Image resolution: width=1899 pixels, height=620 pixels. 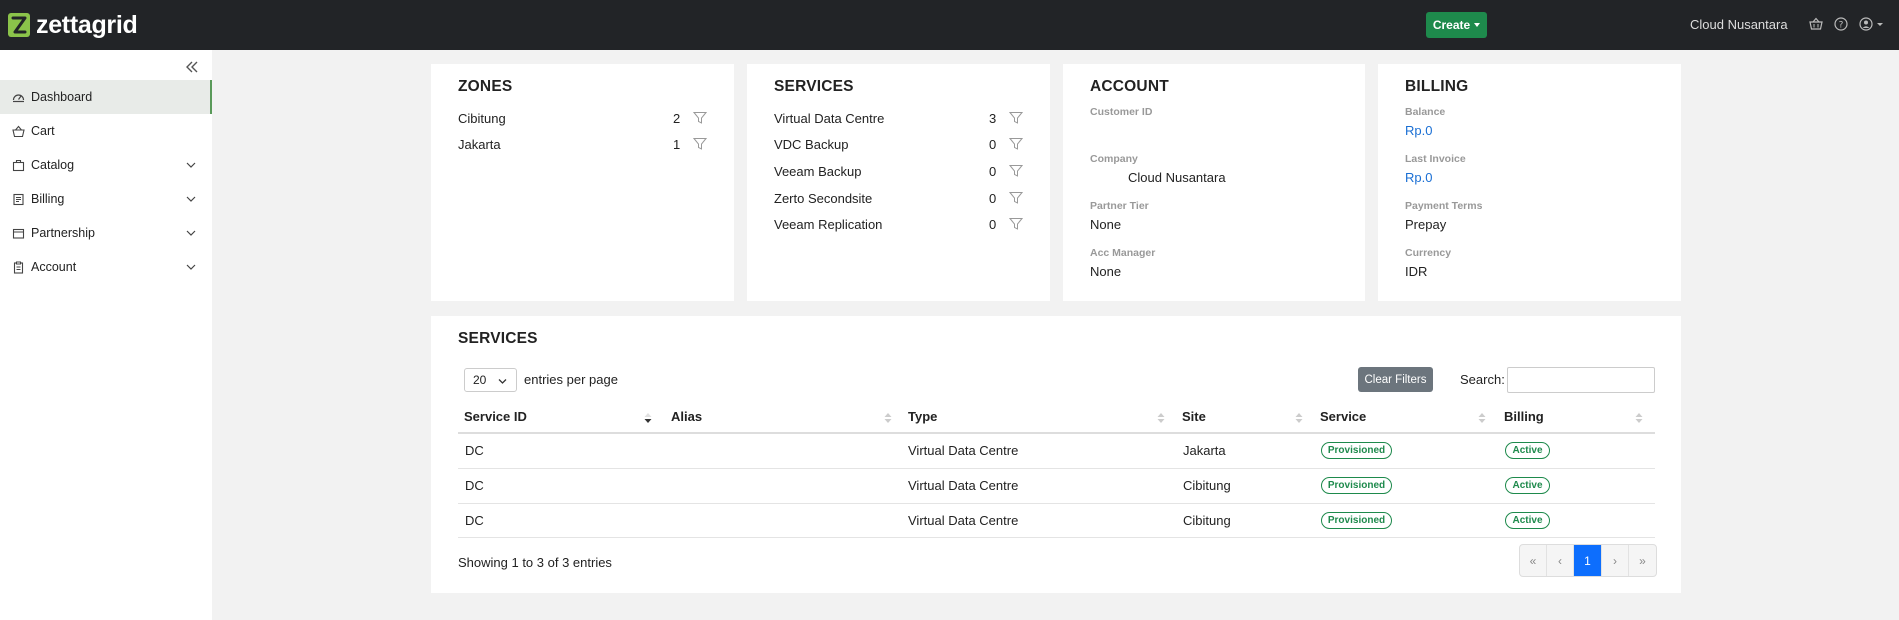 I want to click on pagination-next-button: ›, so click(x=1615, y=560).